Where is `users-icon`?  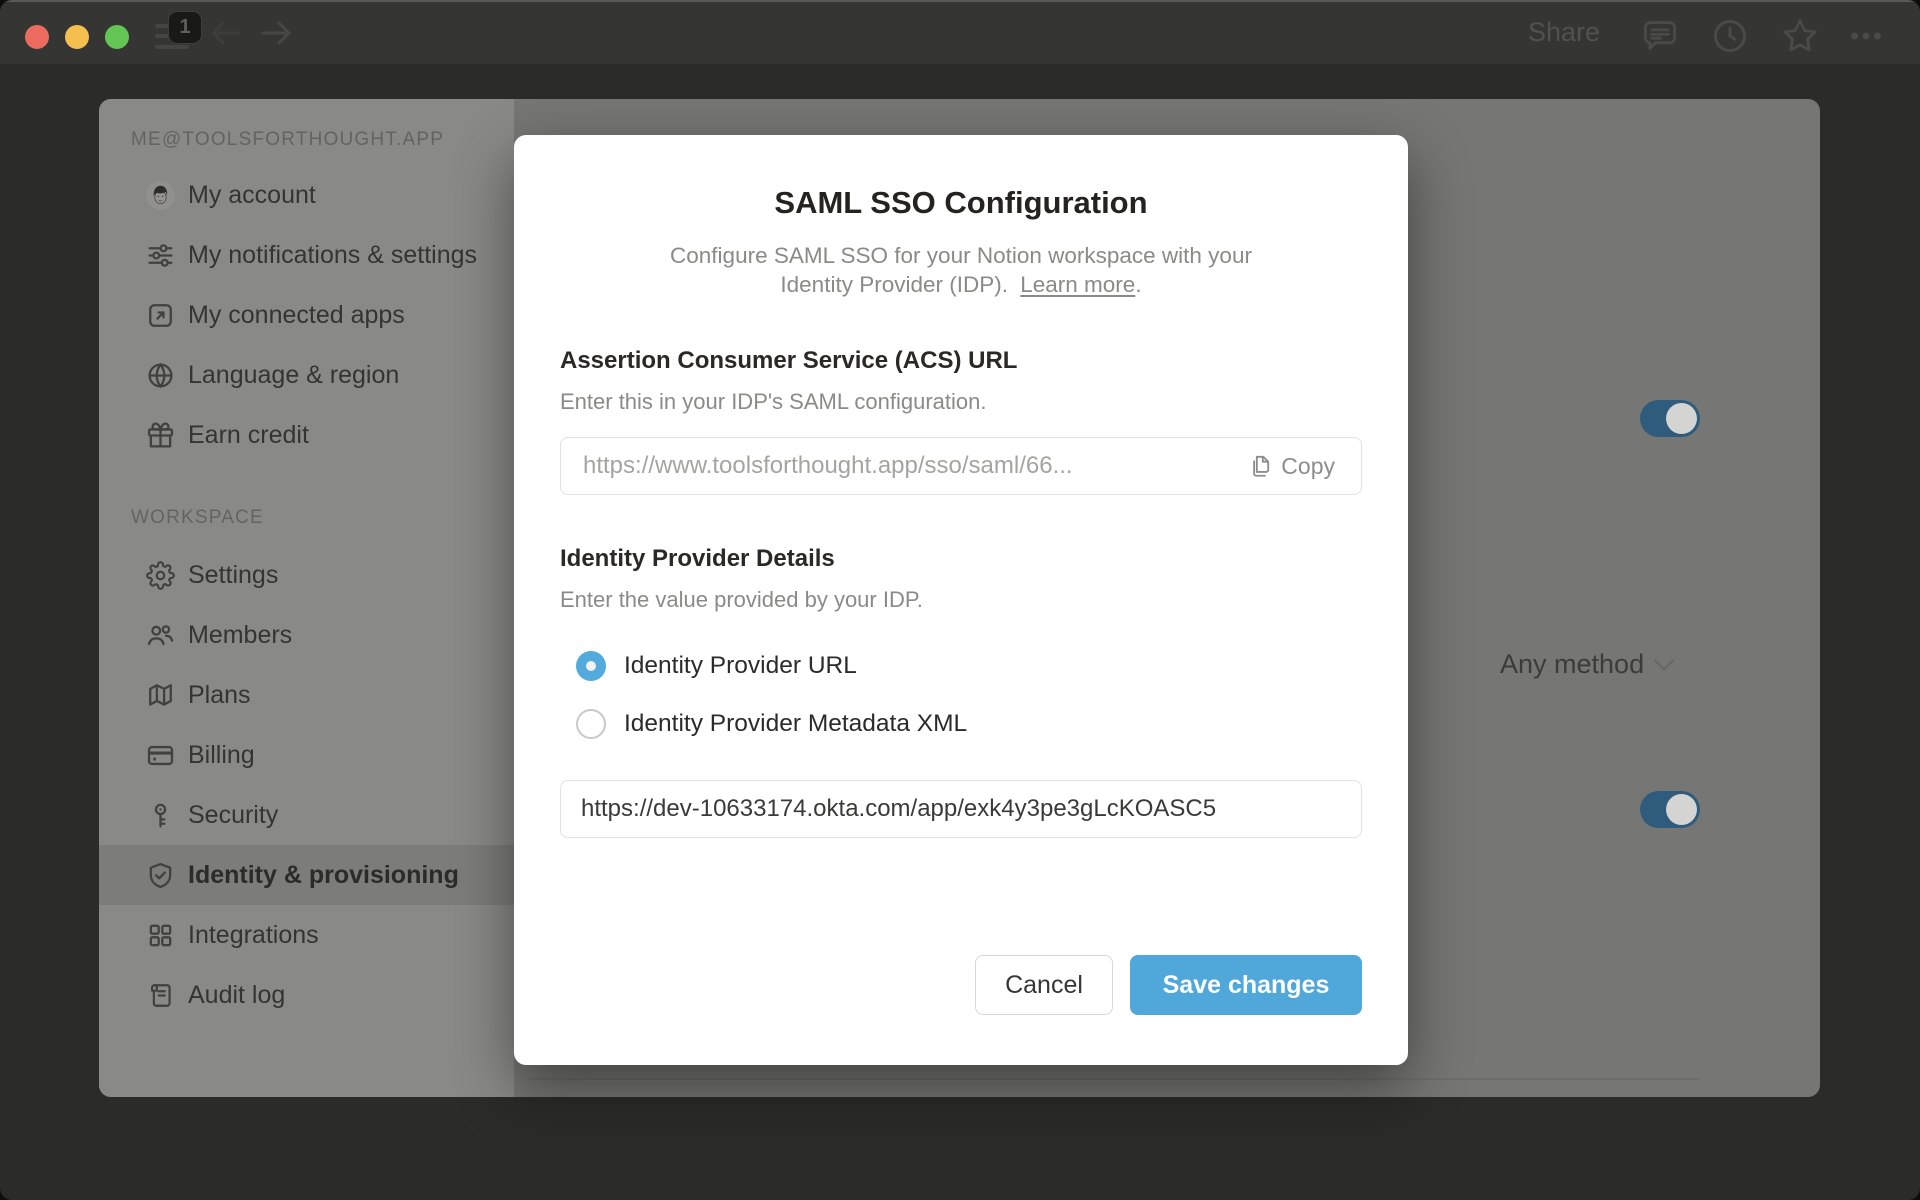
users-icon is located at coordinates (160, 635).